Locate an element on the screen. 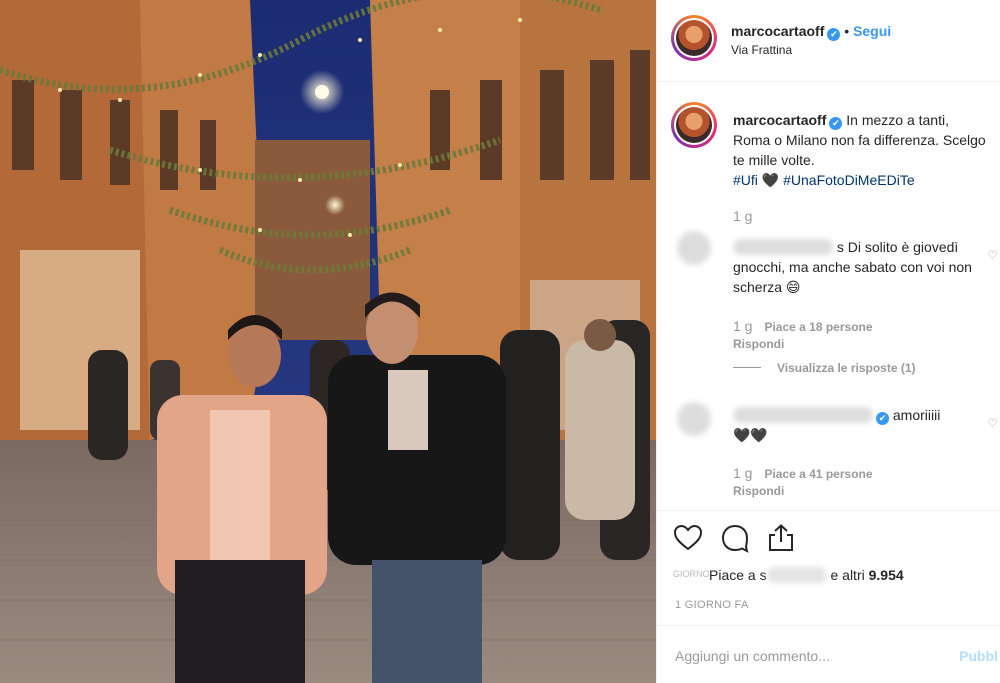  follow-button: Segui is located at coordinates (872, 31).